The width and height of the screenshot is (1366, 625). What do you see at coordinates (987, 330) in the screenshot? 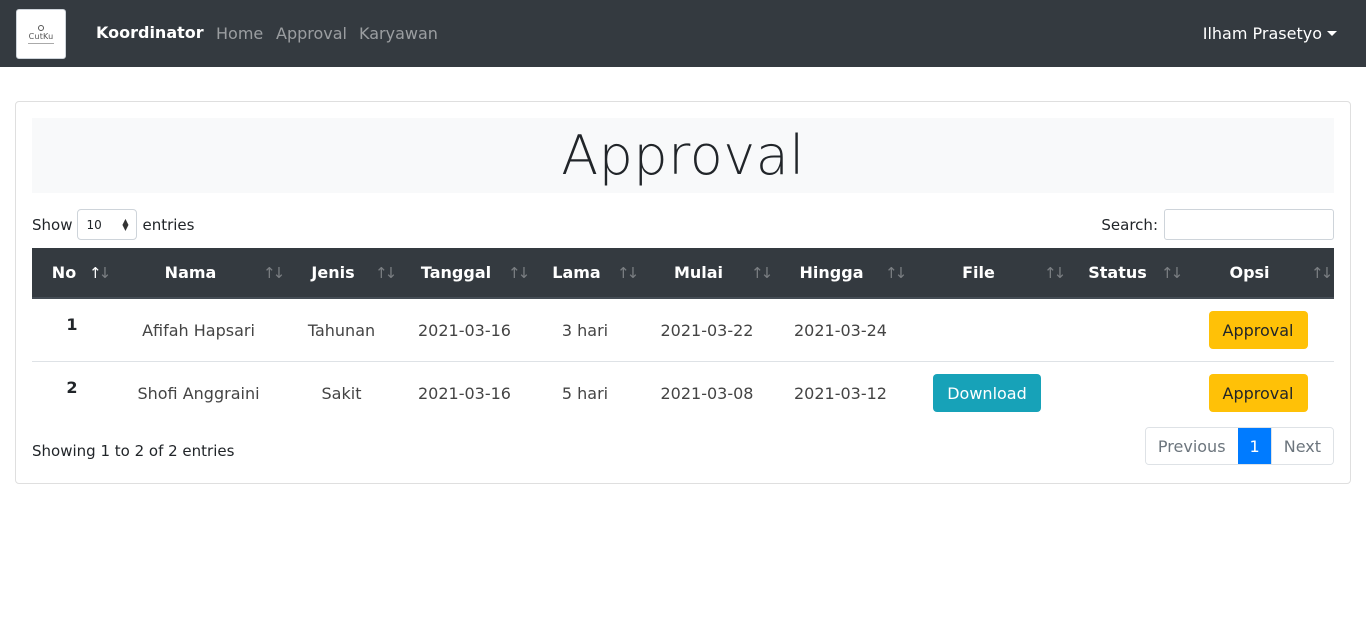
I see `cell-file` at bounding box center [987, 330].